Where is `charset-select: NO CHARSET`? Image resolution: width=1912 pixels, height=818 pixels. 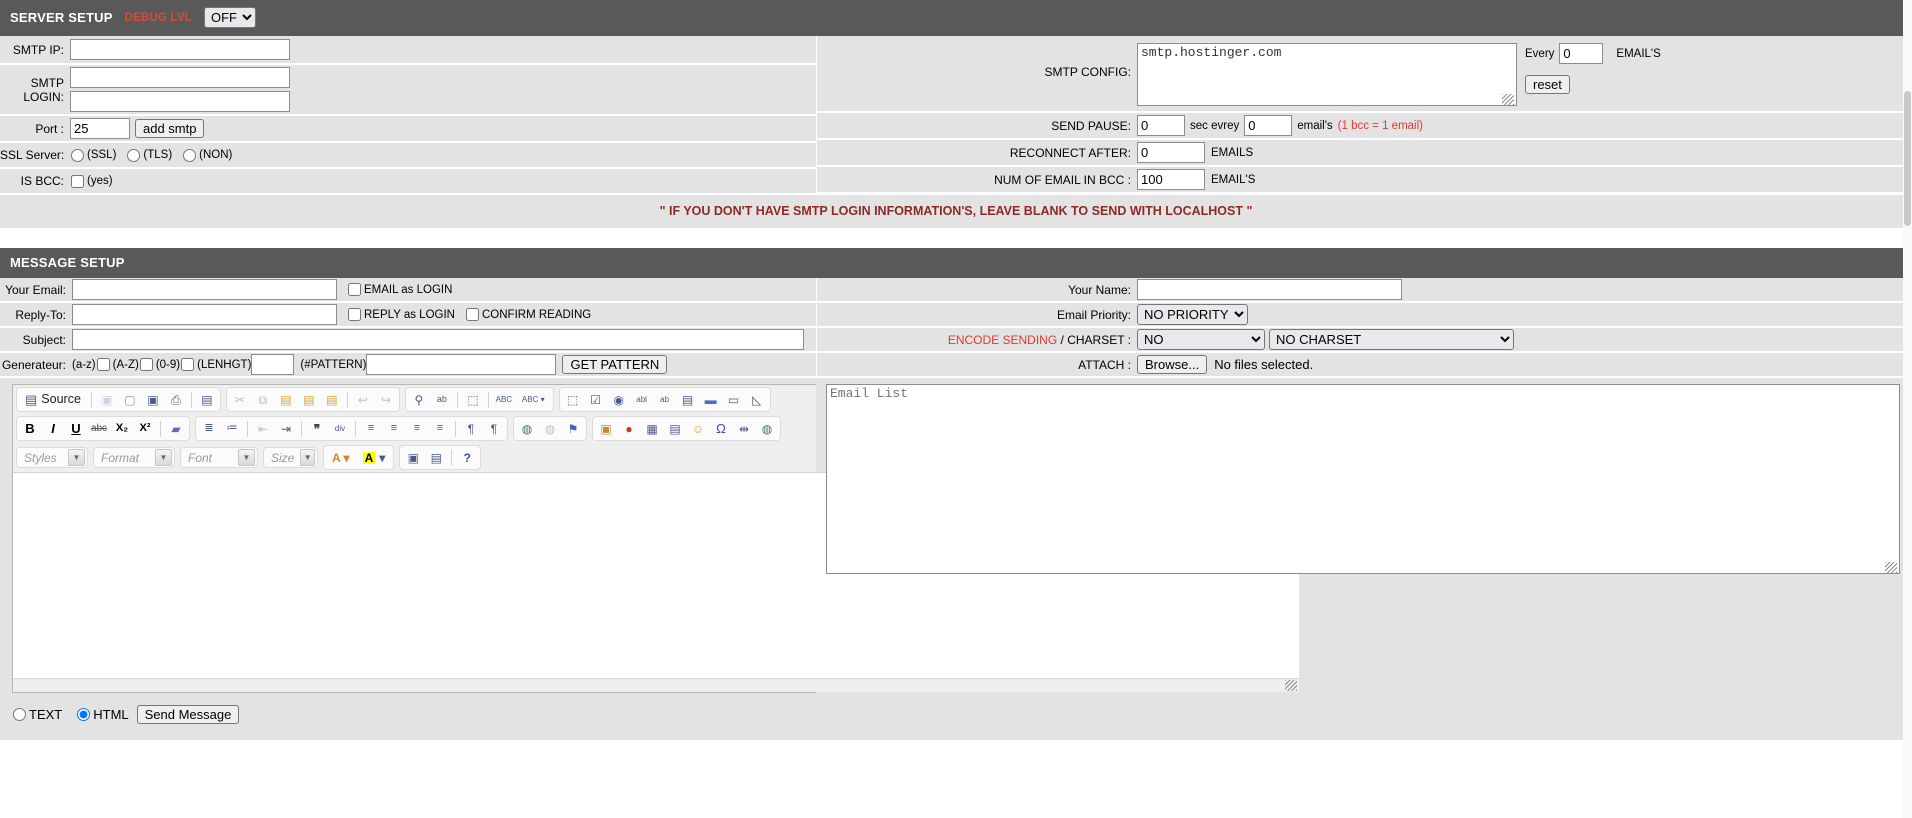
charset-select: NO CHARSET is located at coordinates (1391, 339).